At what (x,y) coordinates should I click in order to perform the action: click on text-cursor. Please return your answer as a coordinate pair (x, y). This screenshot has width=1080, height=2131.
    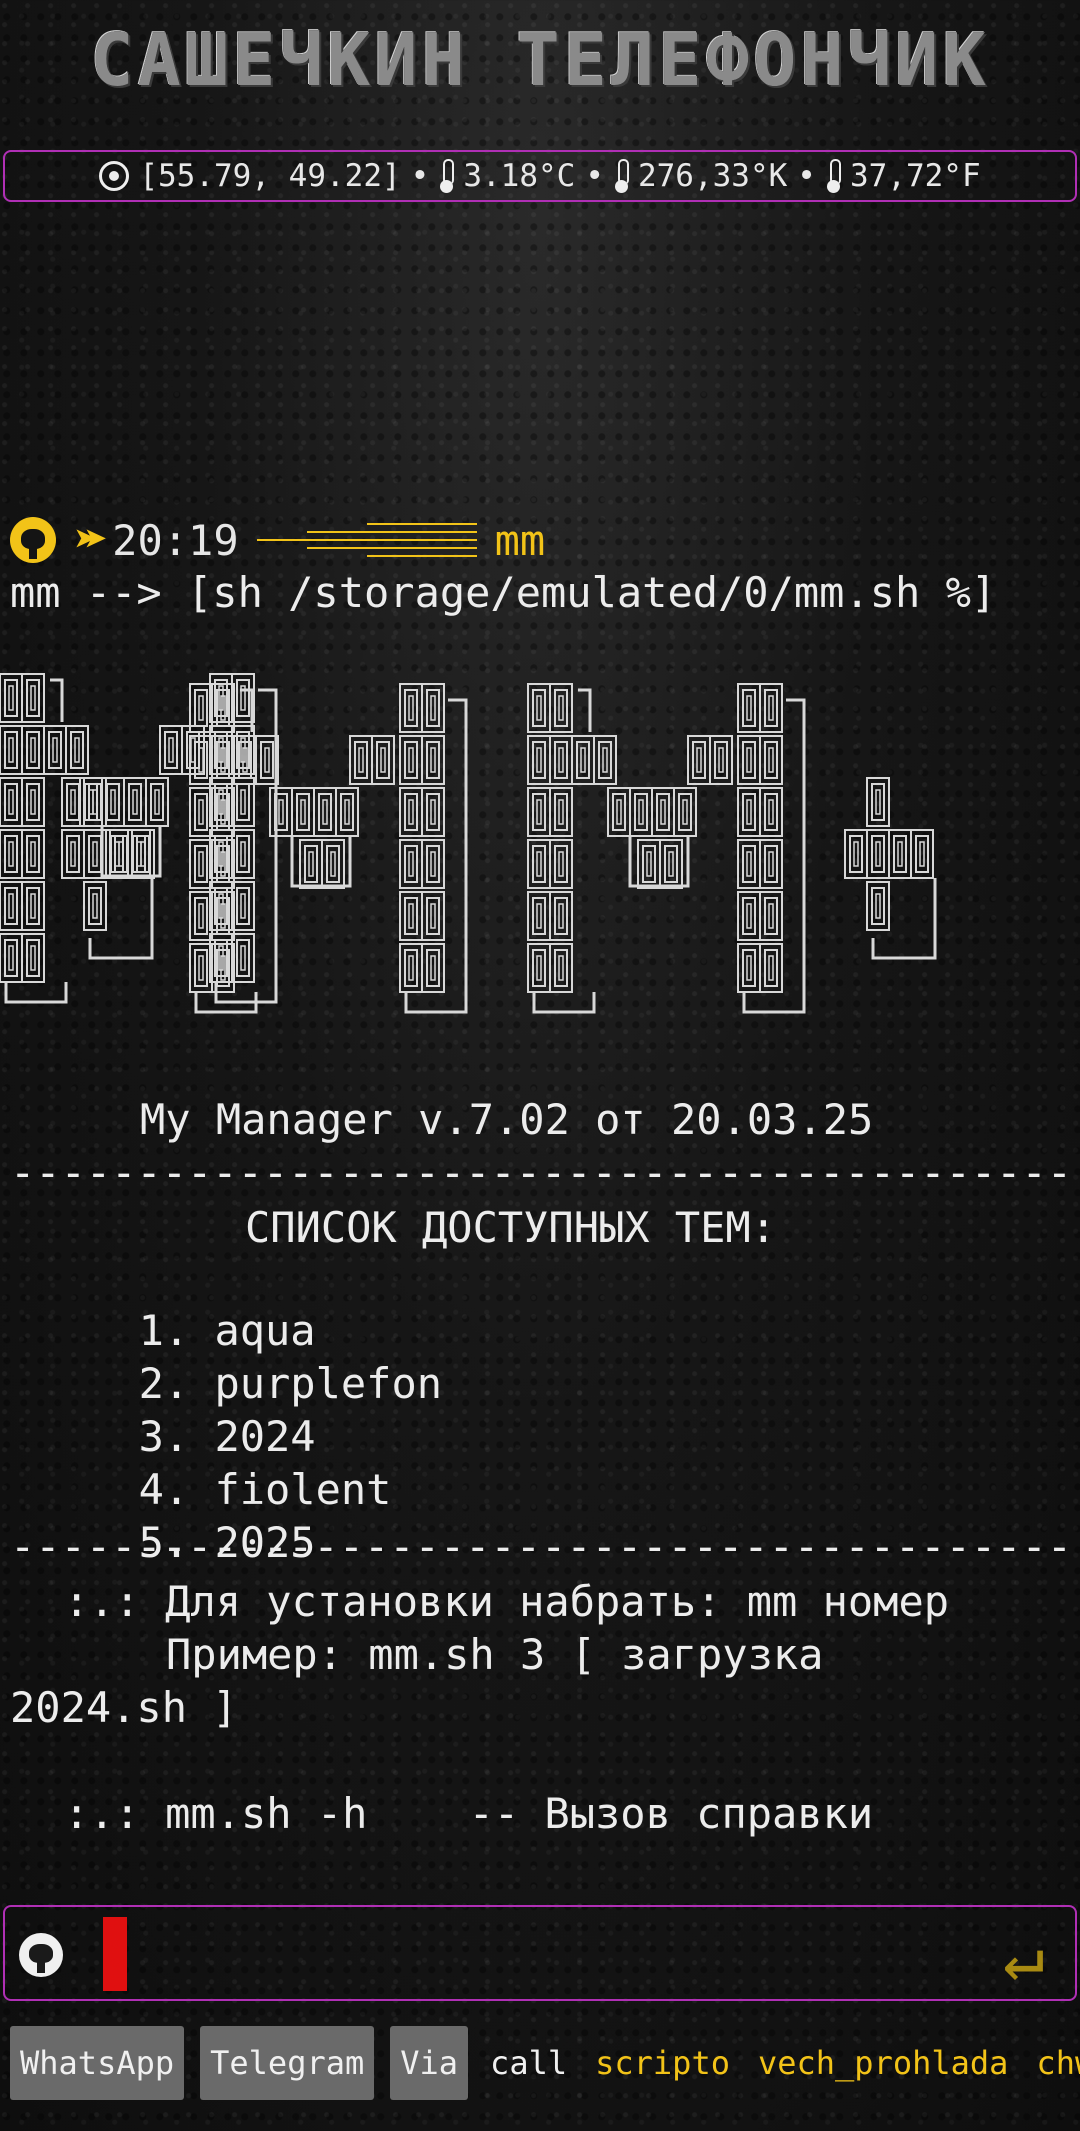
    Looking at the image, I should click on (115, 1954).